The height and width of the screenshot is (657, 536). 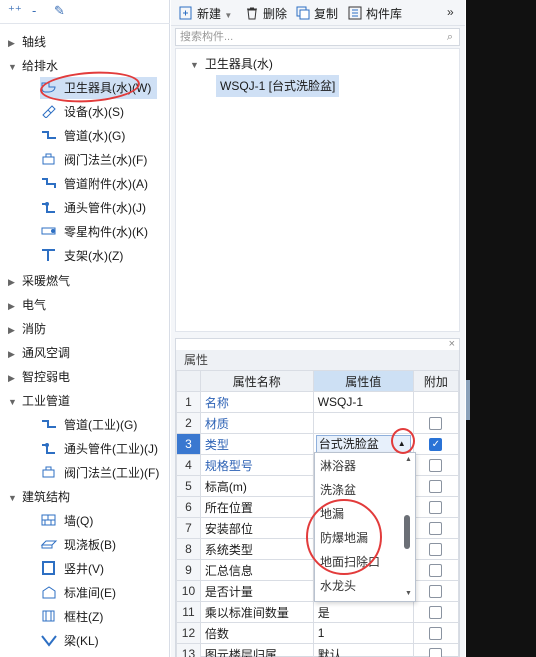 What do you see at coordinates (384, 14) in the screenshot?
I see `library-label: 构件库` at bounding box center [384, 14].